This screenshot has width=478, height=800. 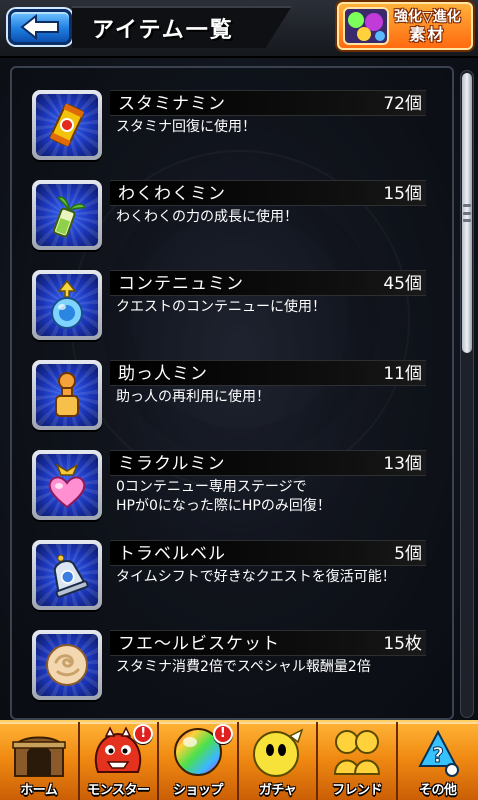 What do you see at coordinates (39, 756) in the screenshot?
I see `home-gate-icon` at bounding box center [39, 756].